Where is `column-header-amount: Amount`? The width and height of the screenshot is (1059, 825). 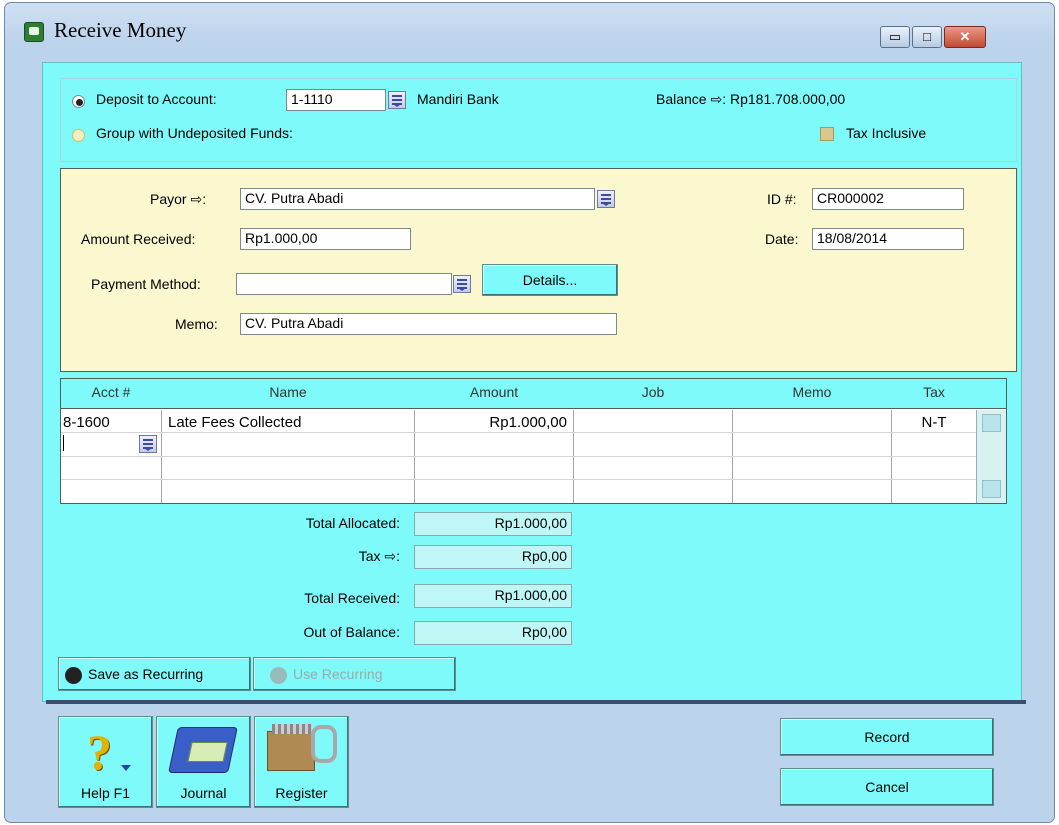 column-header-amount: Amount is located at coordinates (494, 392).